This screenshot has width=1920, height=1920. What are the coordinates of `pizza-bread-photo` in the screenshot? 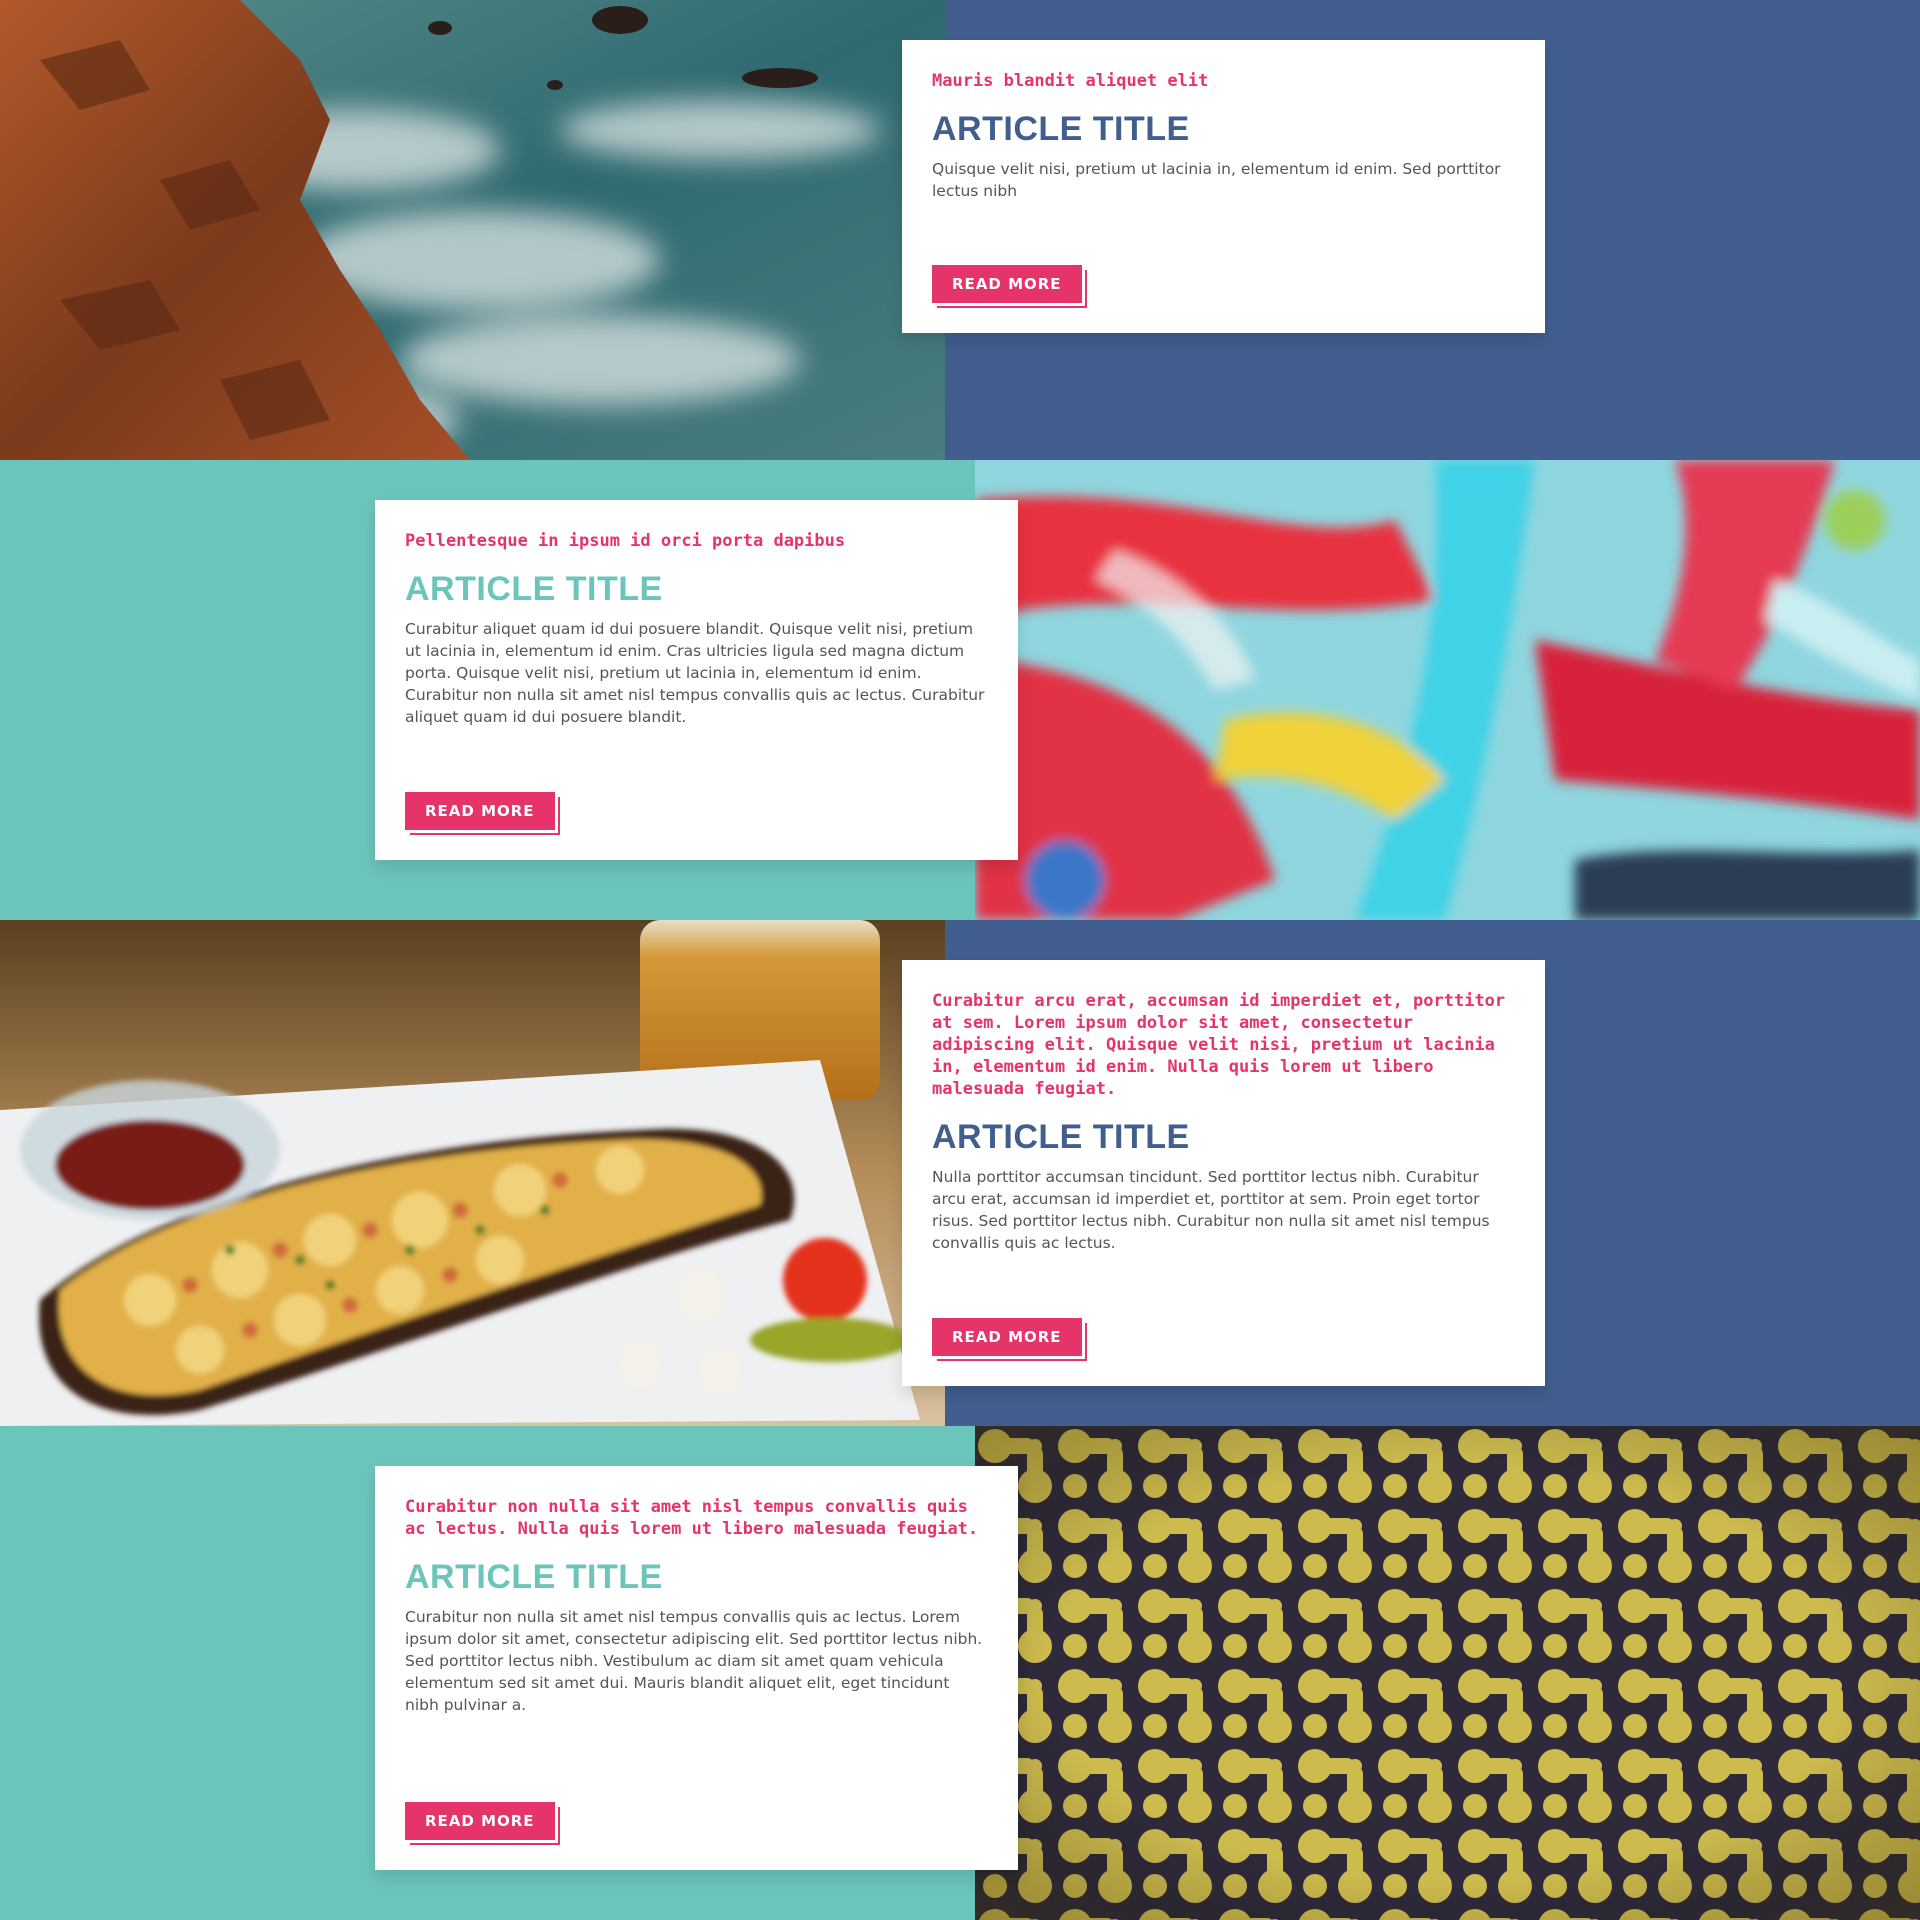 It's located at (472, 1173).